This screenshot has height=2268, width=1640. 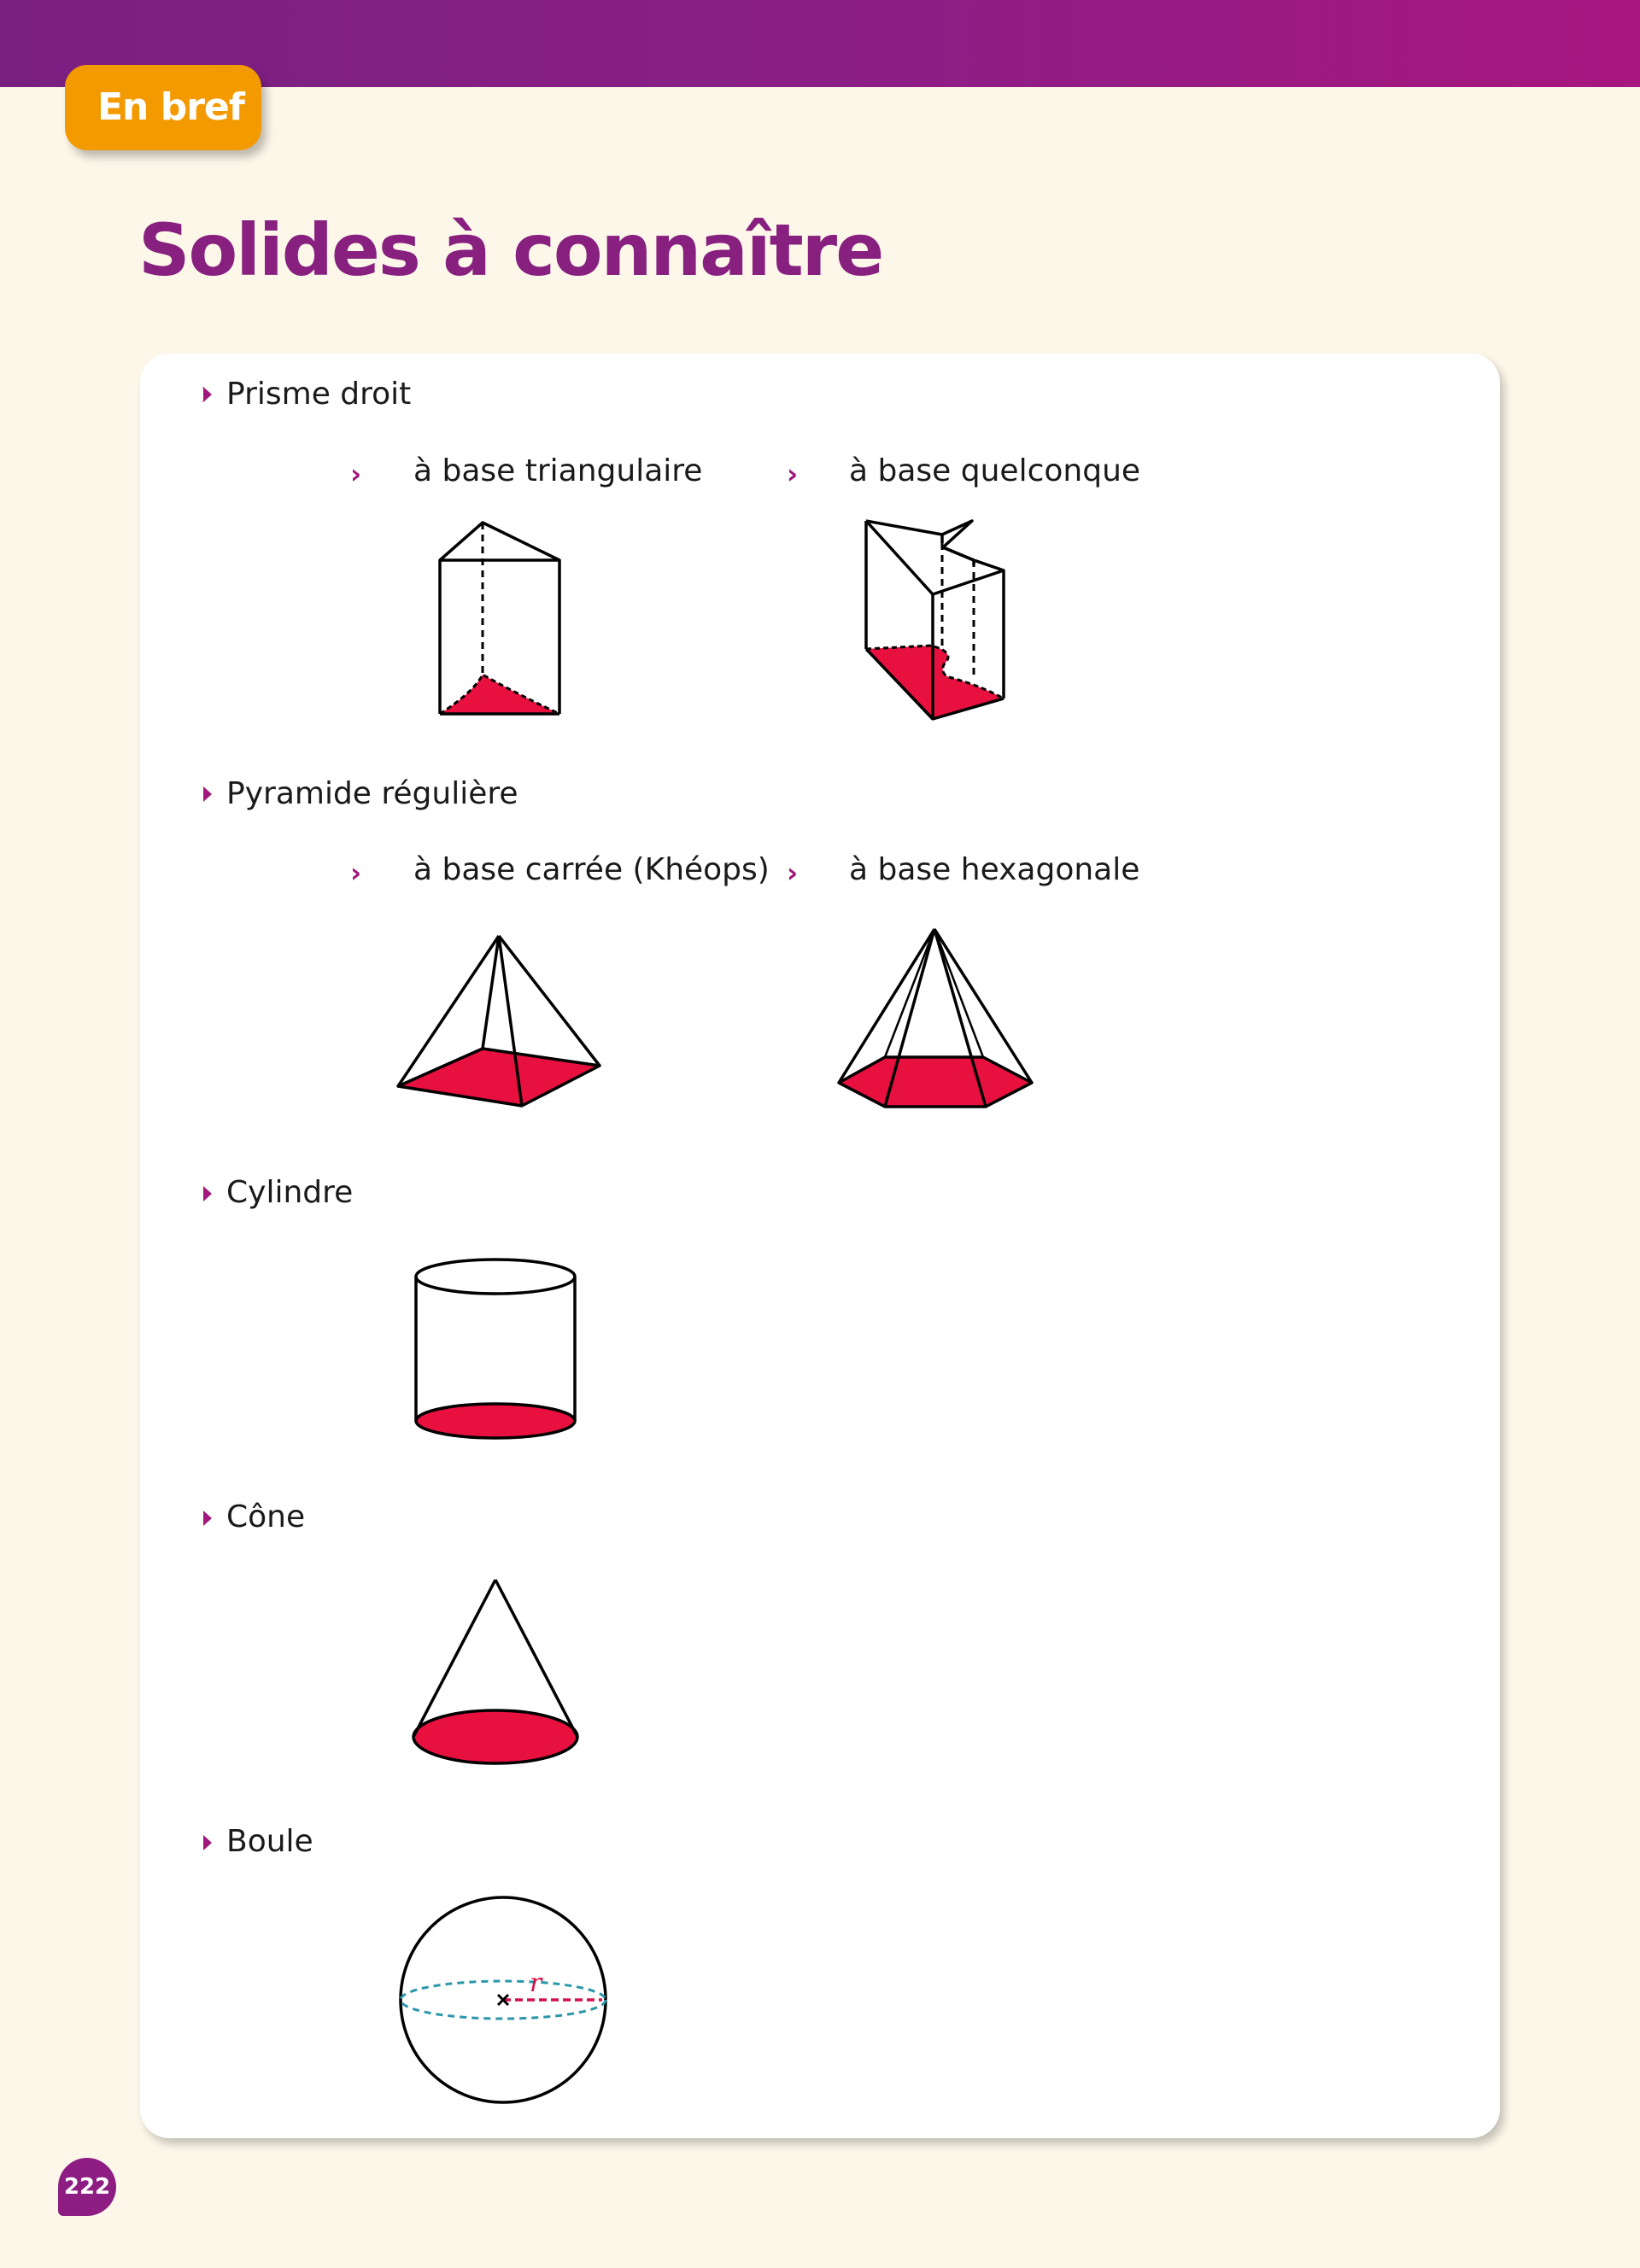 What do you see at coordinates (372, 793) in the screenshot?
I see `section-label-pyramide: Pyramide régulière` at bounding box center [372, 793].